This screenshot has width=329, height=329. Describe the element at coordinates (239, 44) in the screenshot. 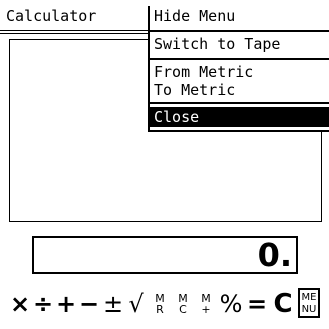

I see `menu-item-switch-to-tape: Switch to Tape` at that location.